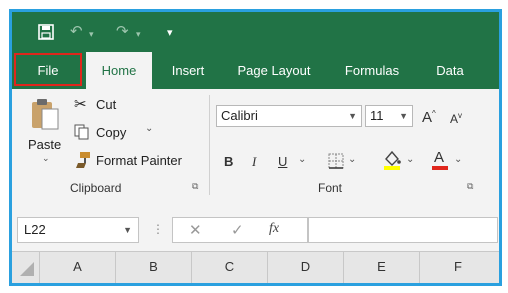 This screenshot has height=293, width=508. I want to click on name-box: L22 ▼, so click(78, 230).